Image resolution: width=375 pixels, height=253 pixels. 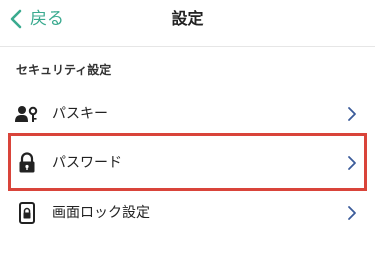 I want to click on page-title: 設定, so click(x=187, y=18).